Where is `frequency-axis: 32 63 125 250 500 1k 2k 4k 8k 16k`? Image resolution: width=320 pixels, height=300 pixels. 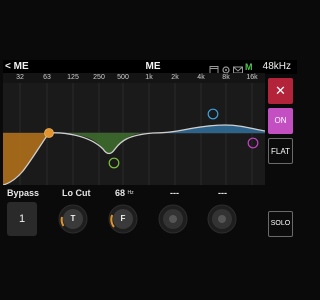 frequency-axis: 32 63 125 250 500 1k 2k 4k 8k 16k is located at coordinates (134, 78).